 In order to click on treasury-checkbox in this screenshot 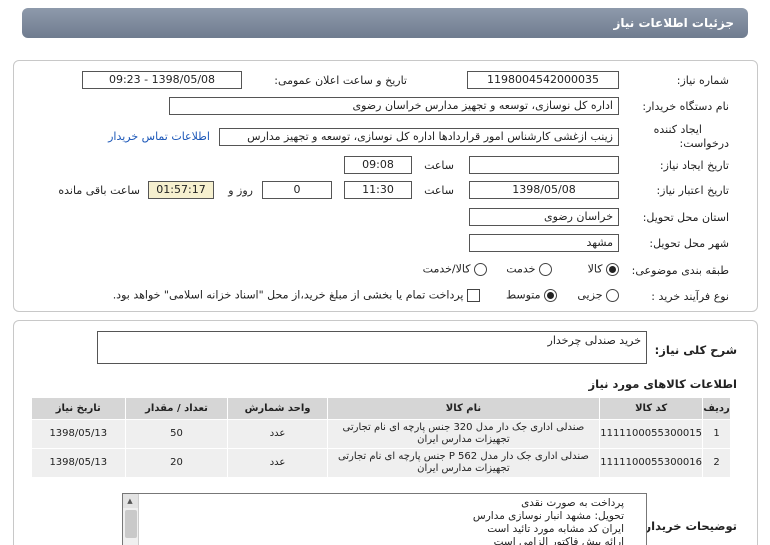, I will do `click(473, 295)`.